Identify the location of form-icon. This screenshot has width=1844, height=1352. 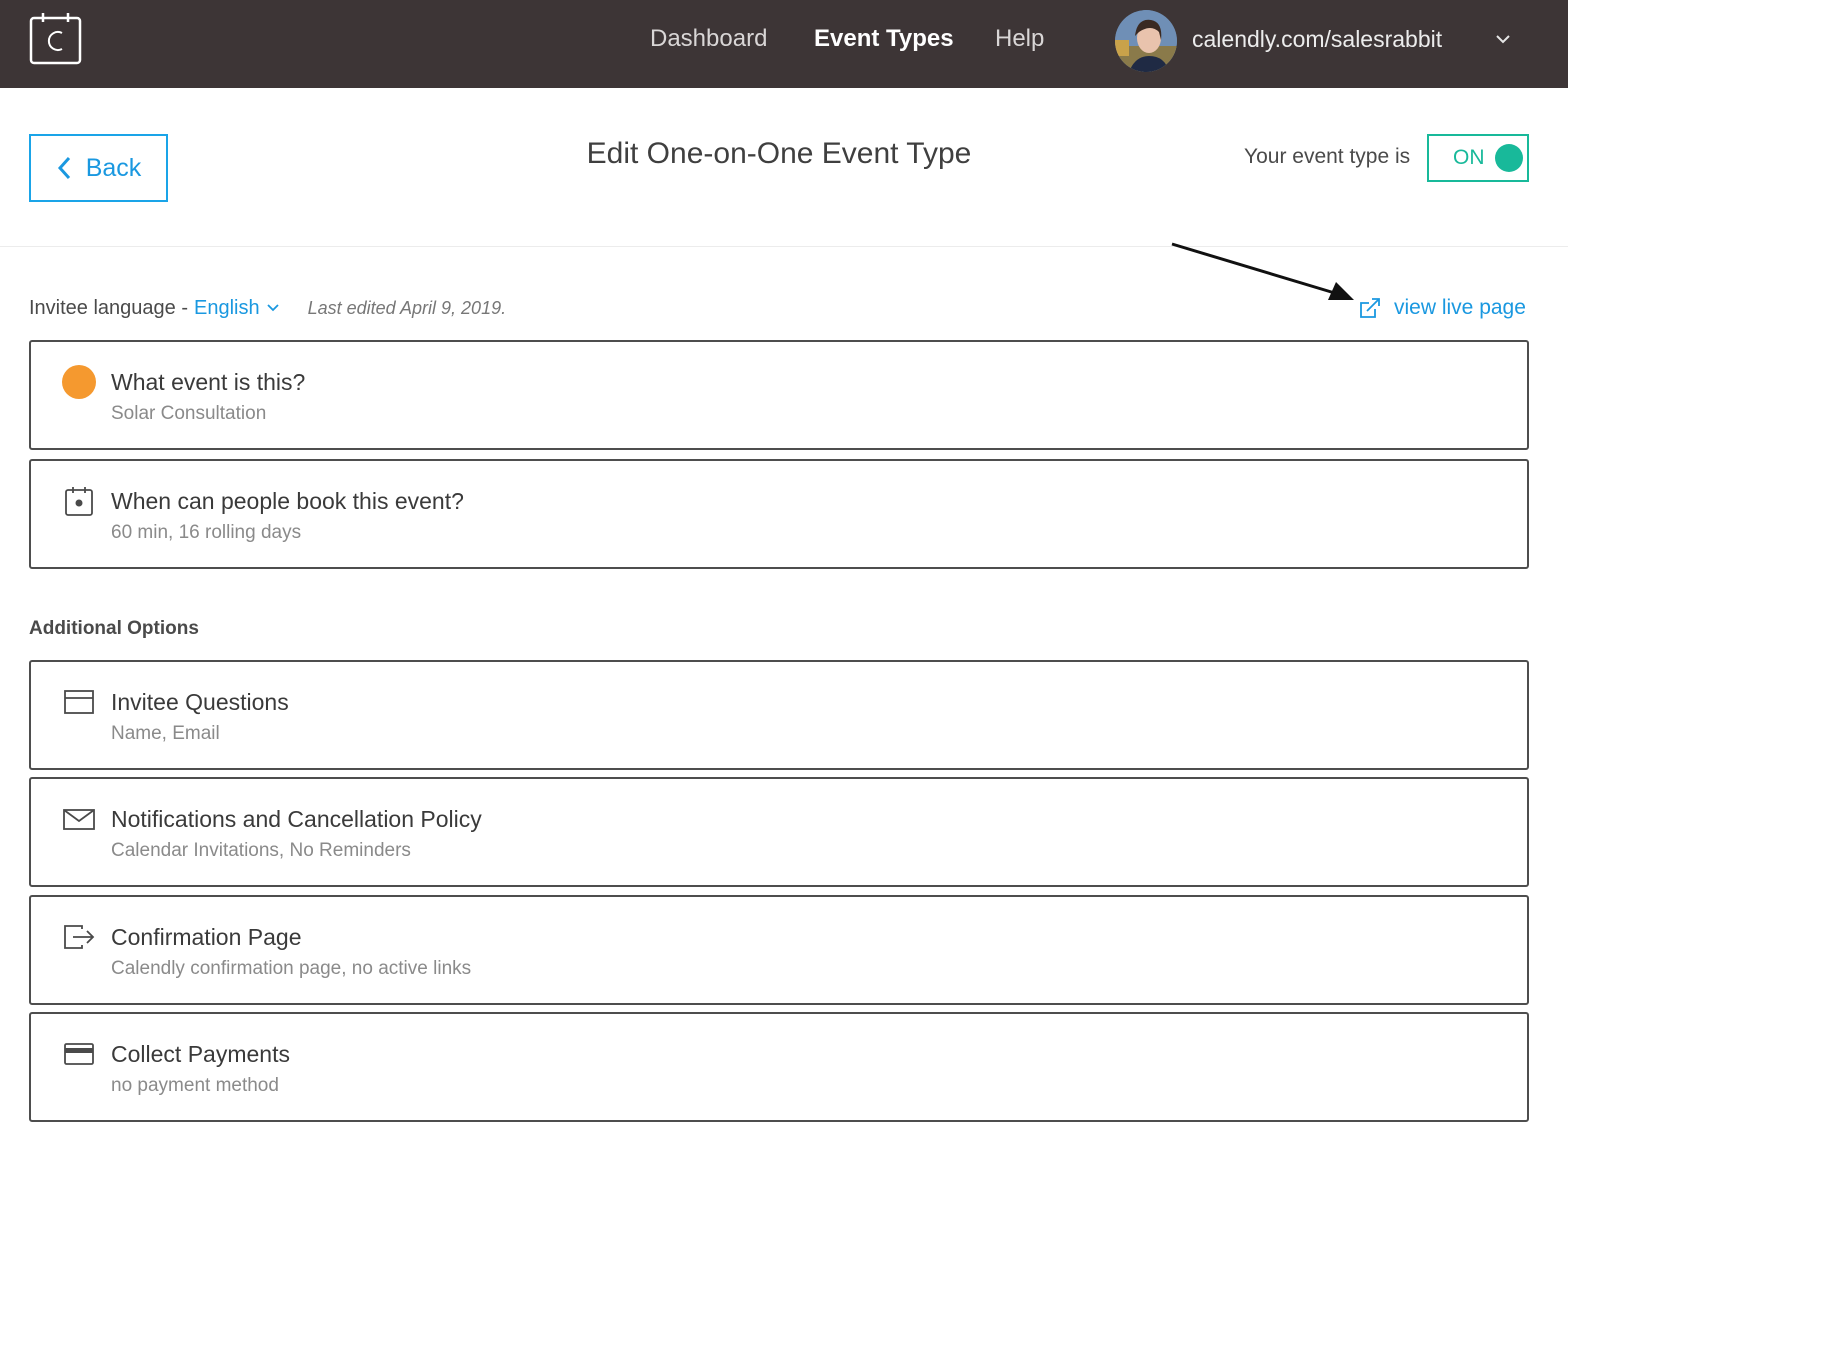
(79, 702).